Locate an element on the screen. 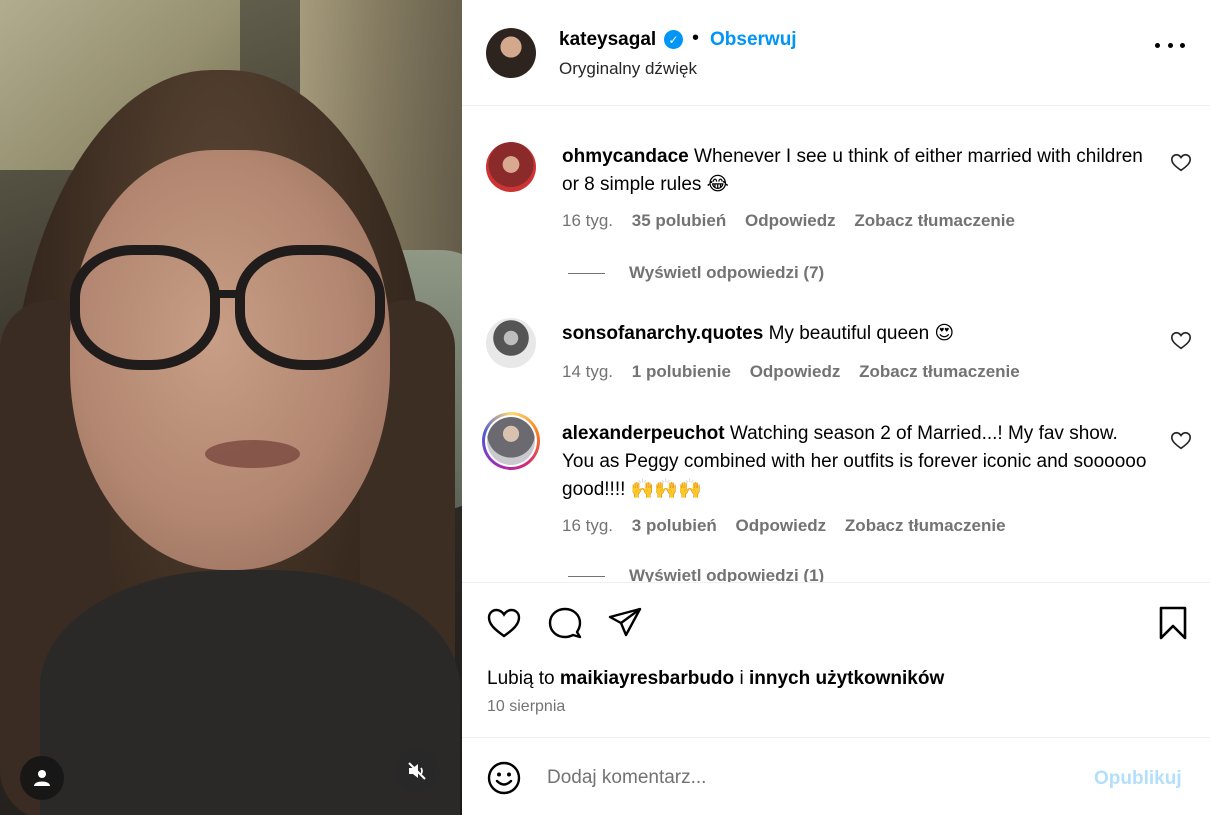  view-replies-button: Wyświetl odpowiedzi (1) is located at coordinates (696, 574).